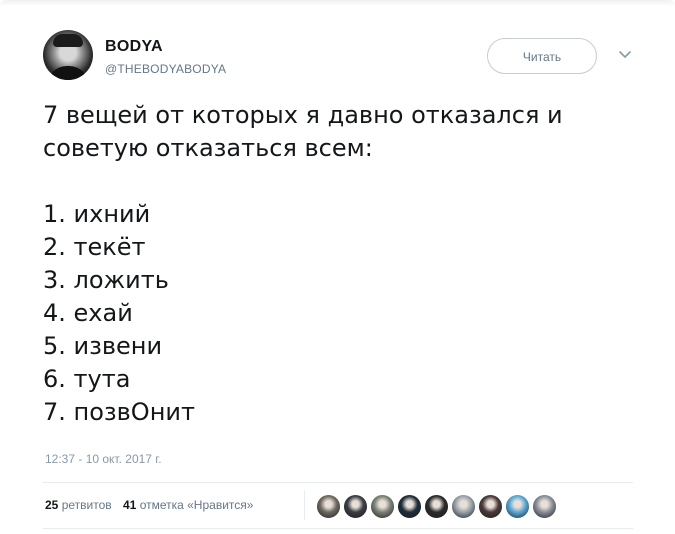  What do you see at coordinates (625, 54) in the screenshot?
I see `chevron-down-icon` at bounding box center [625, 54].